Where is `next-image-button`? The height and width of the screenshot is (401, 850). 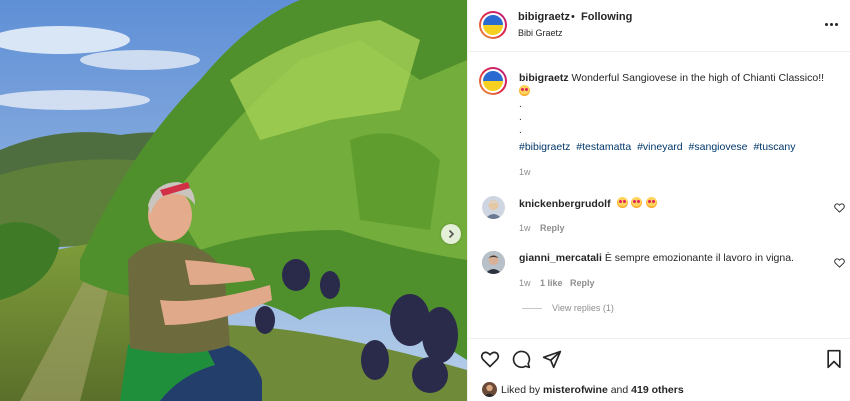 next-image-button is located at coordinates (451, 234).